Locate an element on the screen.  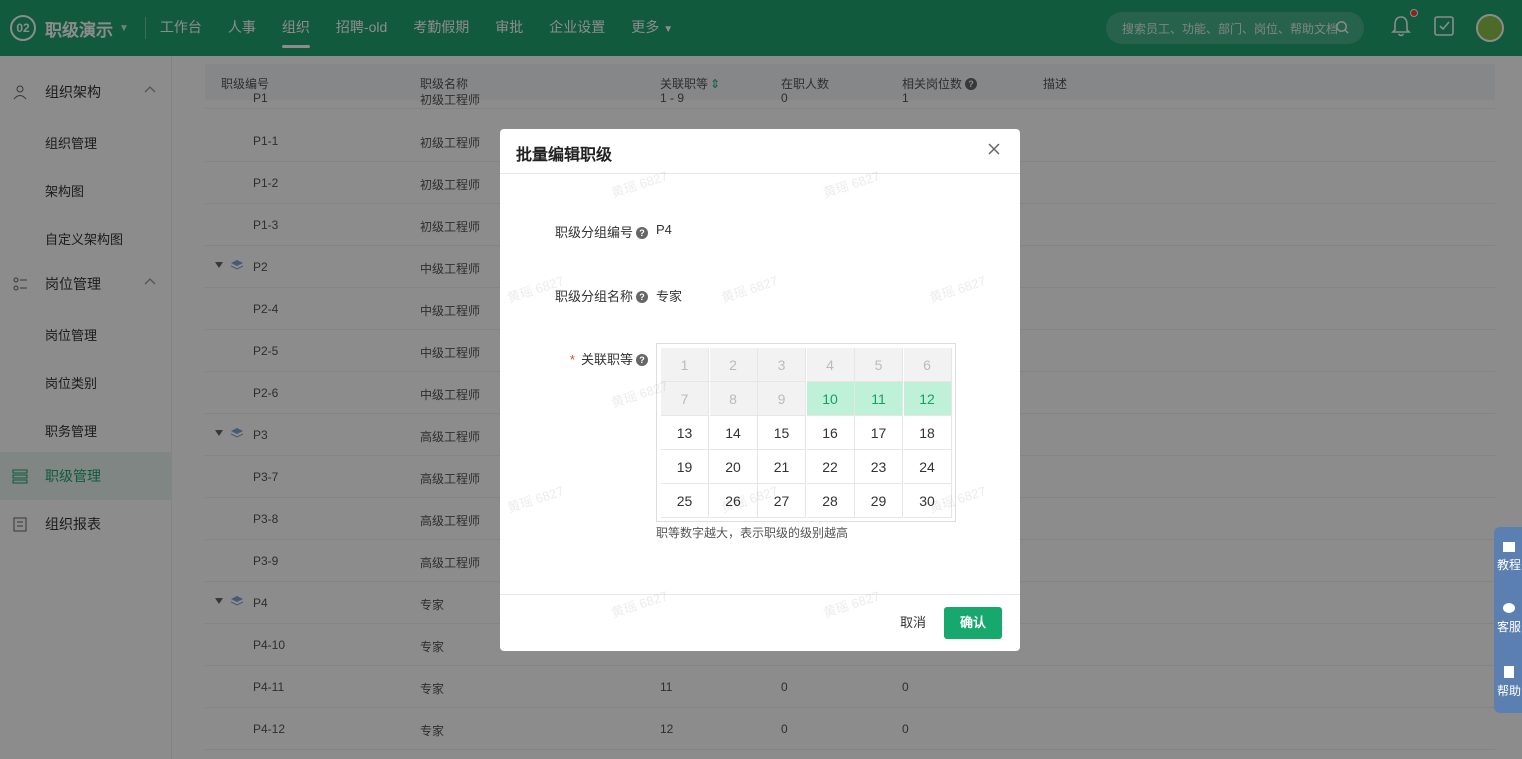
chat-icon is located at coordinates (1509, 608).